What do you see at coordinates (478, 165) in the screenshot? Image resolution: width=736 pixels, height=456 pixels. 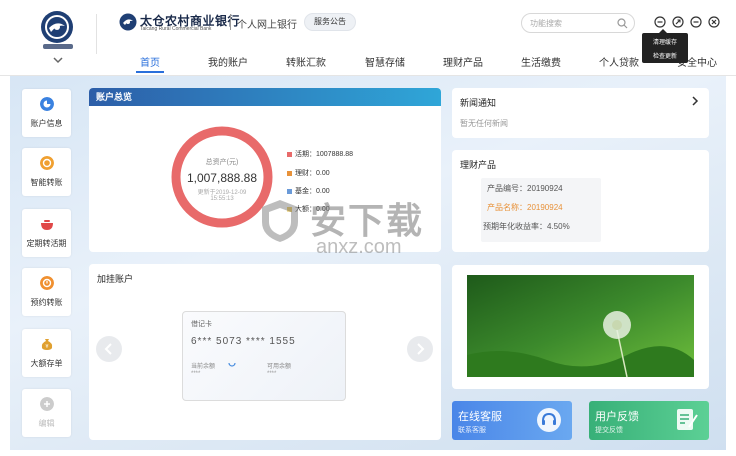 I see `wealth-title: 理财产品` at bounding box center [478, 165].